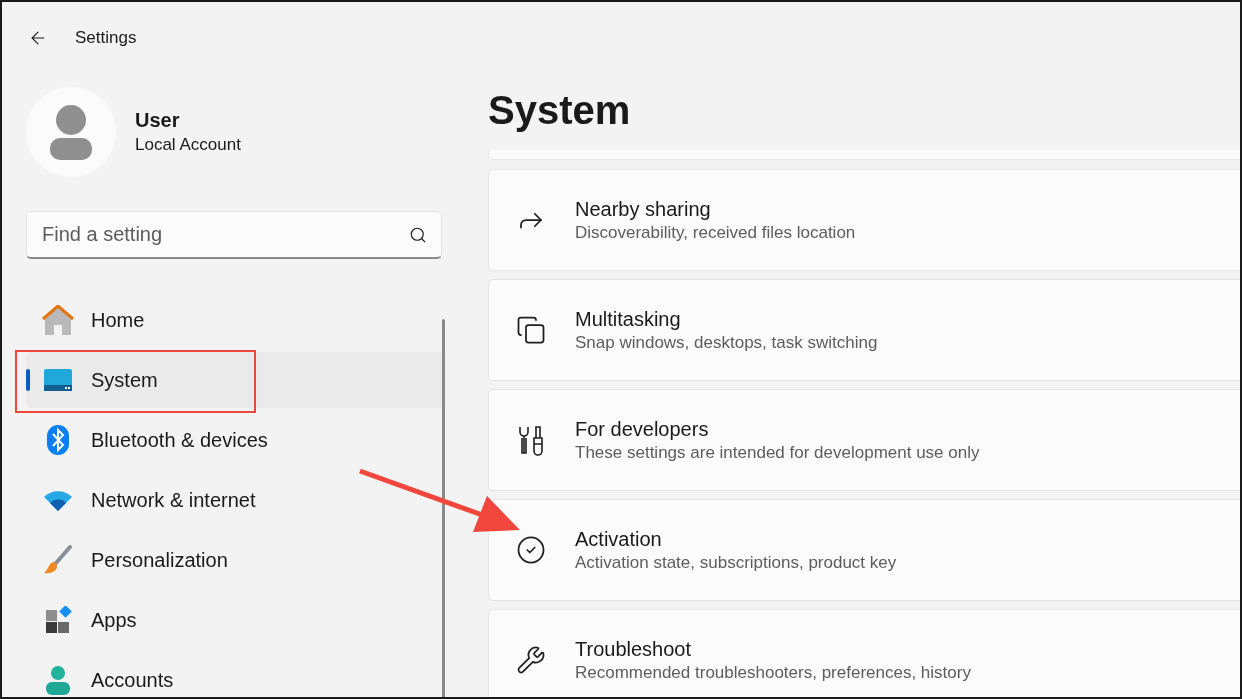 The height and width of the screenshot is (699, 1242). I want to click on card-title: For developers, so click(642, 429).